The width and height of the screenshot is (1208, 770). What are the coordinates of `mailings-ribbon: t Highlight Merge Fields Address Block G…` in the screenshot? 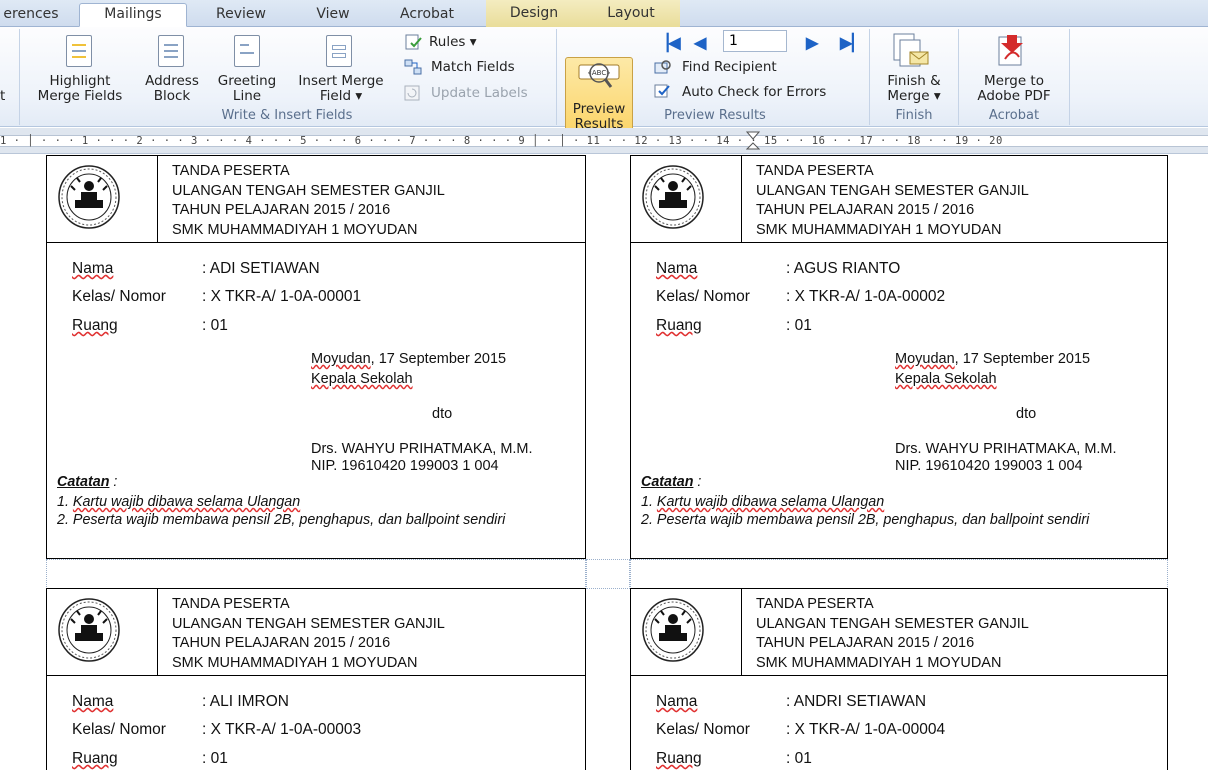 It's located at (604, 80).